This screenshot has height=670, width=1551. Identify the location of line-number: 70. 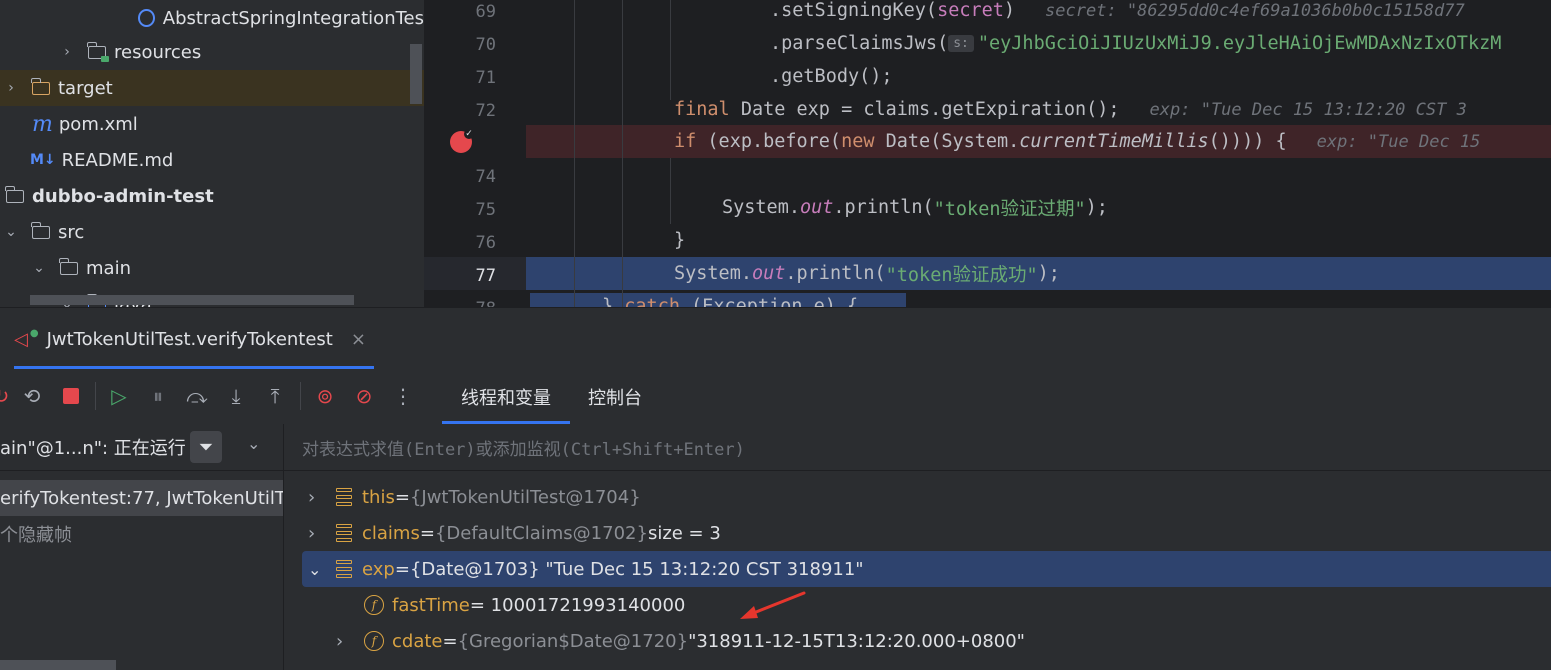
(485, 45).